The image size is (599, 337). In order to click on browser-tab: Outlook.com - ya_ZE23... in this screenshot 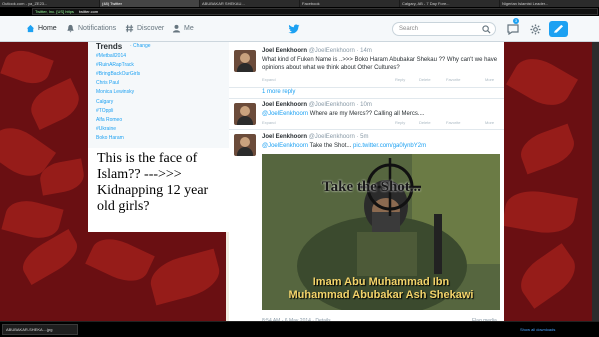, I will do `click(49, 3)`.